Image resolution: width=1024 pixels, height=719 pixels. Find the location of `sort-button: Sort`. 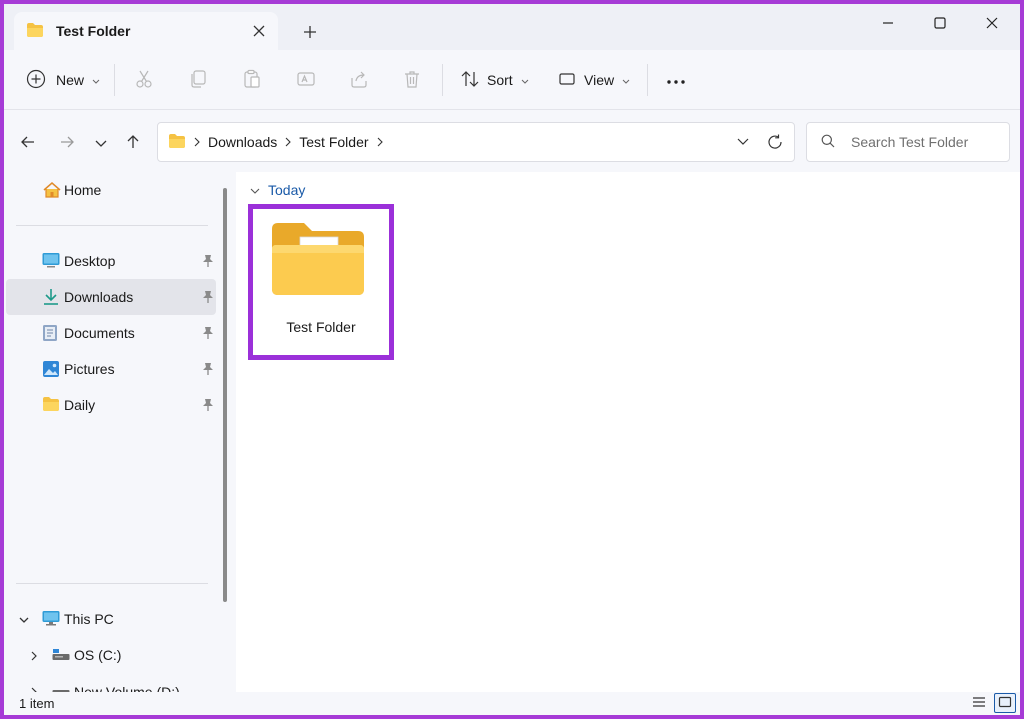

sort-button: Sort is located at coordinates (494, 80).